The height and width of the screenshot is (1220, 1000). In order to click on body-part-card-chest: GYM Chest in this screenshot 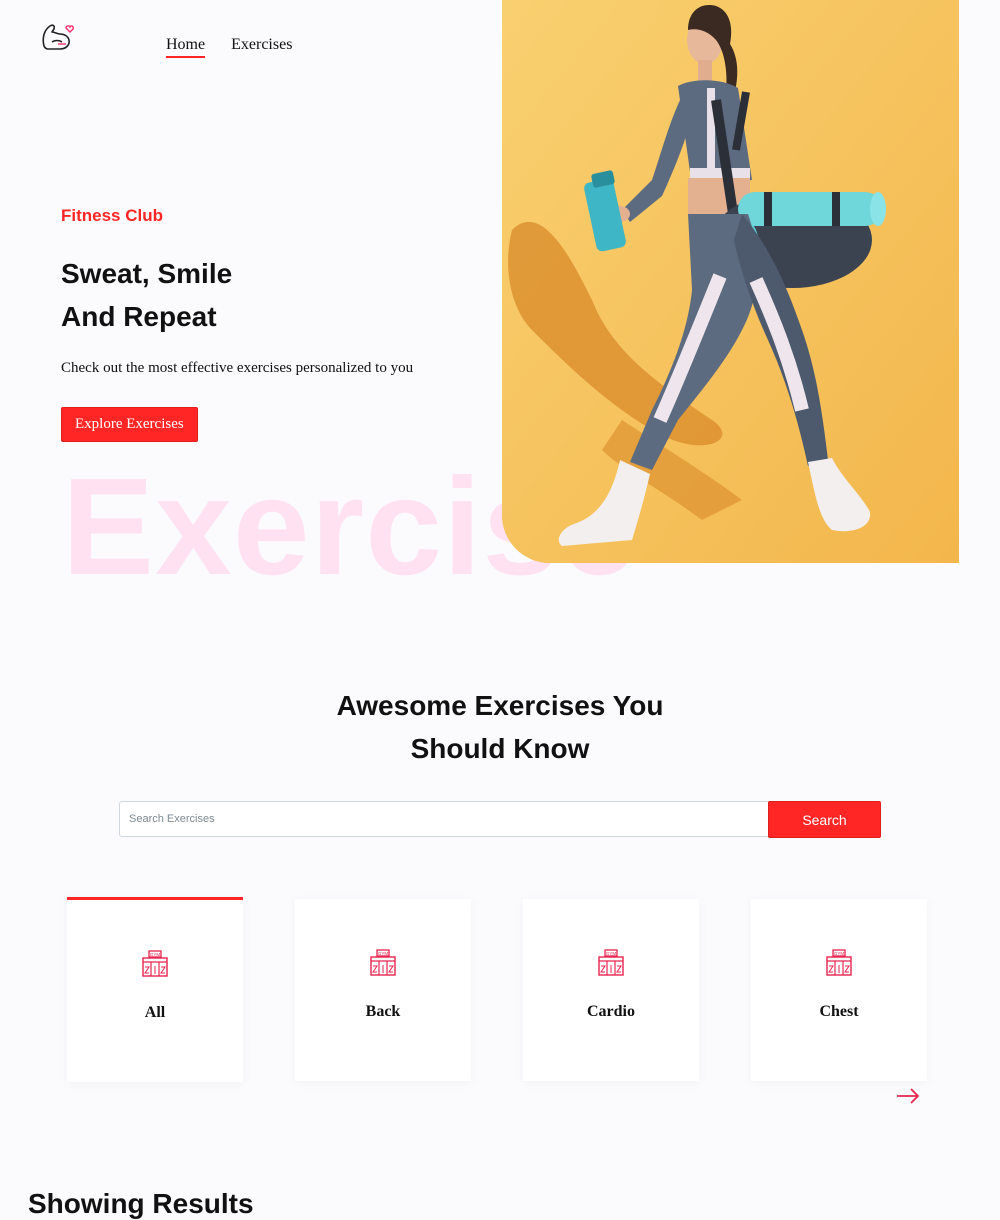, I will do `click(839, 990)`.